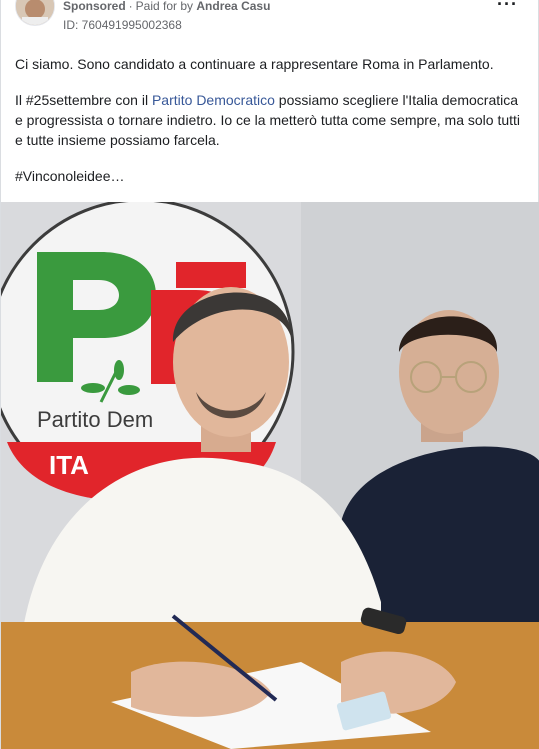 The height and width of the screenshot is (749, 539). I want to click on avatar-photo, so click(35, 12).